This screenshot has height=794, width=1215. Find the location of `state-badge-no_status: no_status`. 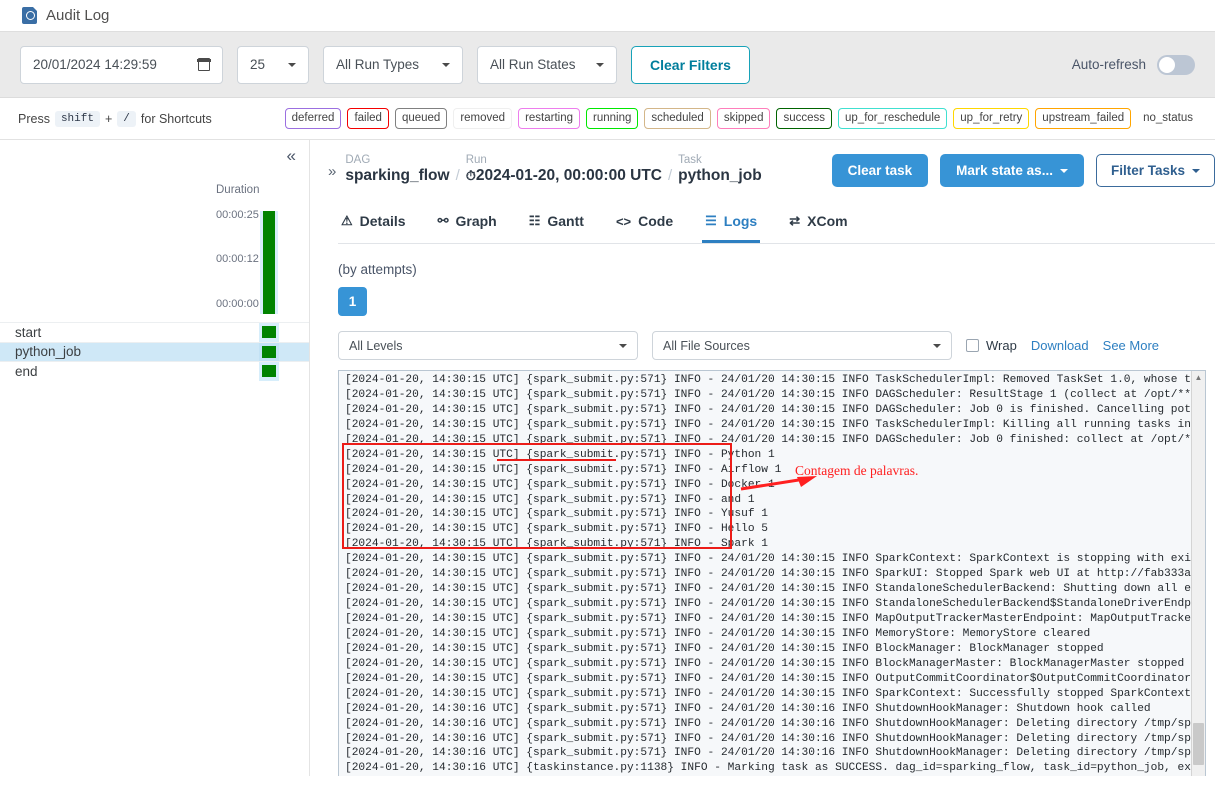

state-badge-no_status: no_status is located at coordinates (1168, 118).